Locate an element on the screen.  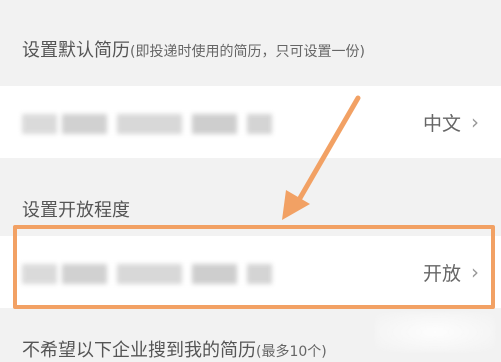
annotation-arrow is located at coordinates (321, 157).